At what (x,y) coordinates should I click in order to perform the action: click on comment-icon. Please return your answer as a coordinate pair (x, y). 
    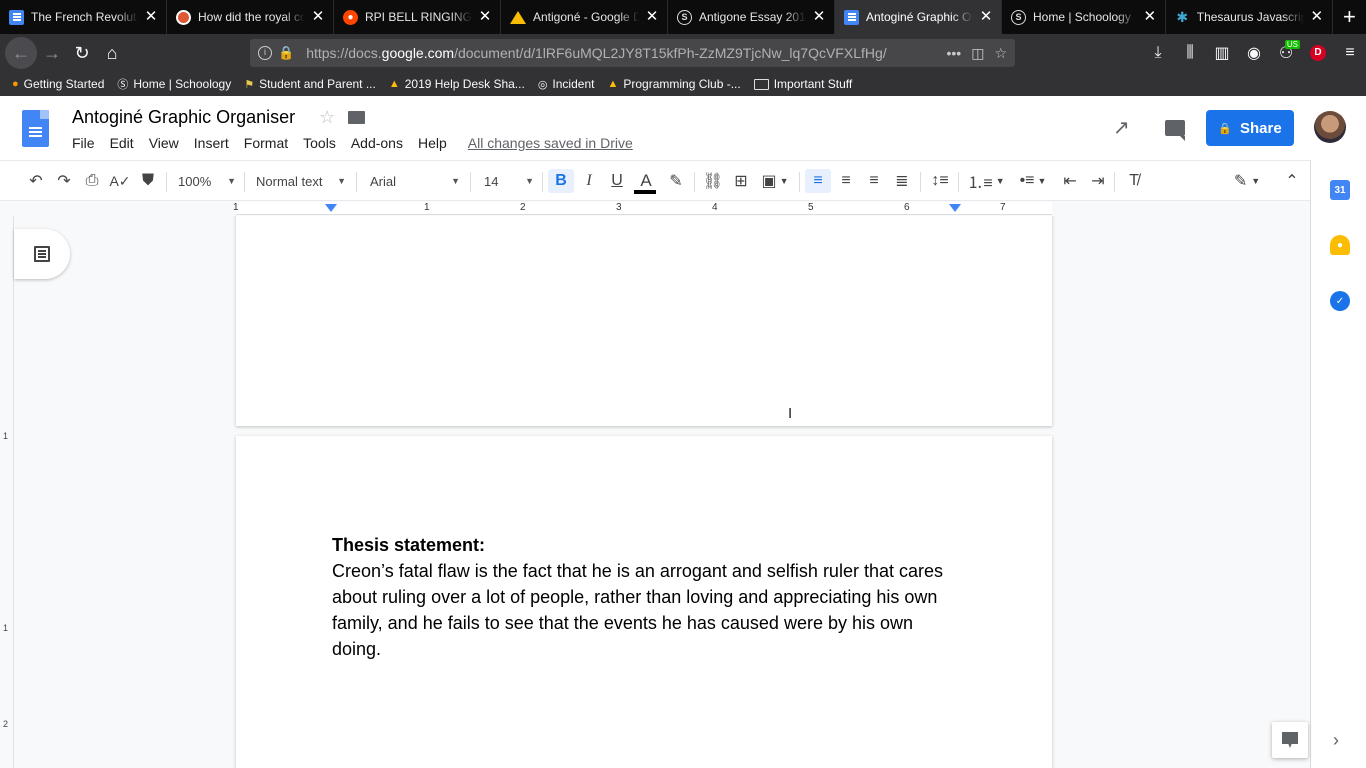
    Looking at the image, I should click on (1175, 130).